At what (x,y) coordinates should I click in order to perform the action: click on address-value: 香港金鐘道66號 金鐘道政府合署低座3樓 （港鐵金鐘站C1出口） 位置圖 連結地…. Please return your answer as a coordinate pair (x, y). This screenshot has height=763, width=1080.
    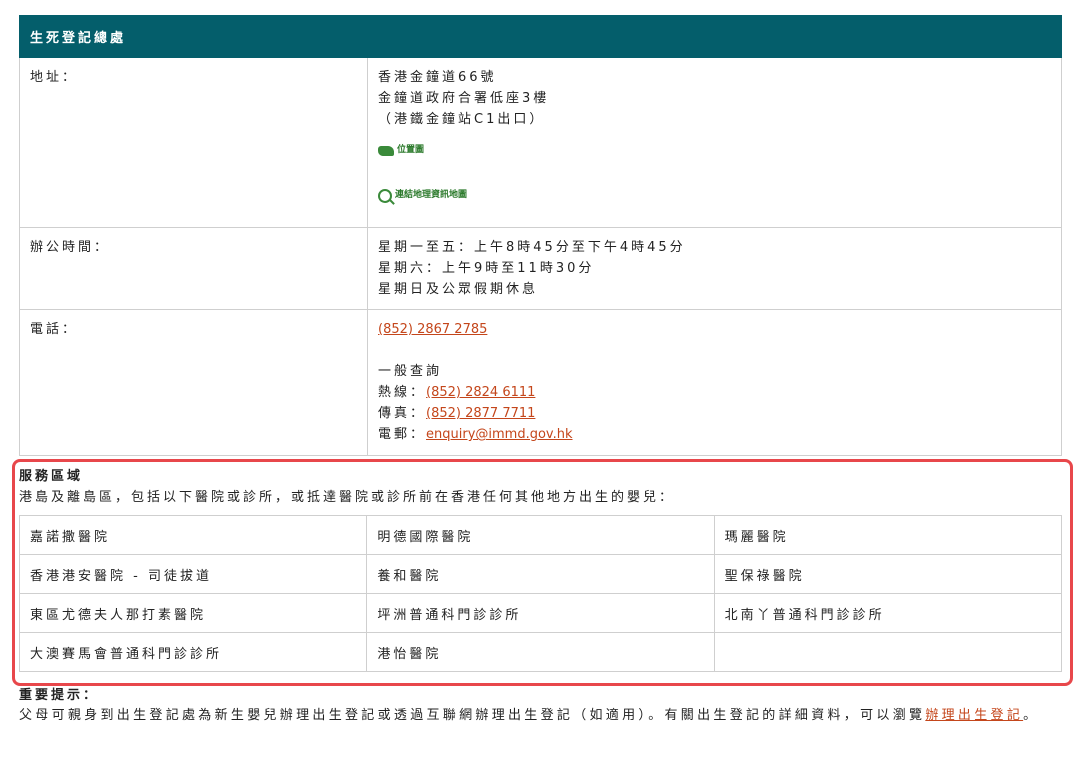
    Looking at the image, I should click on (714, 142).